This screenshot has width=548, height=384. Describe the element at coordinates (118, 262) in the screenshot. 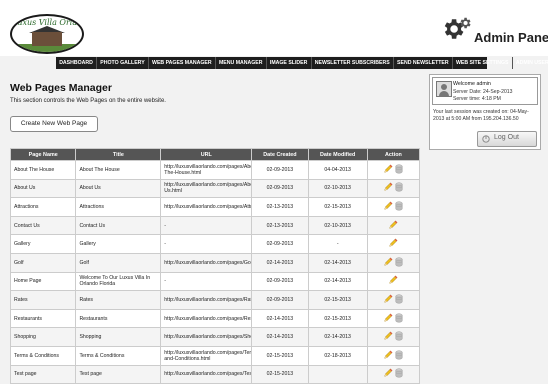

I see `title-cell: Golf` at that location.